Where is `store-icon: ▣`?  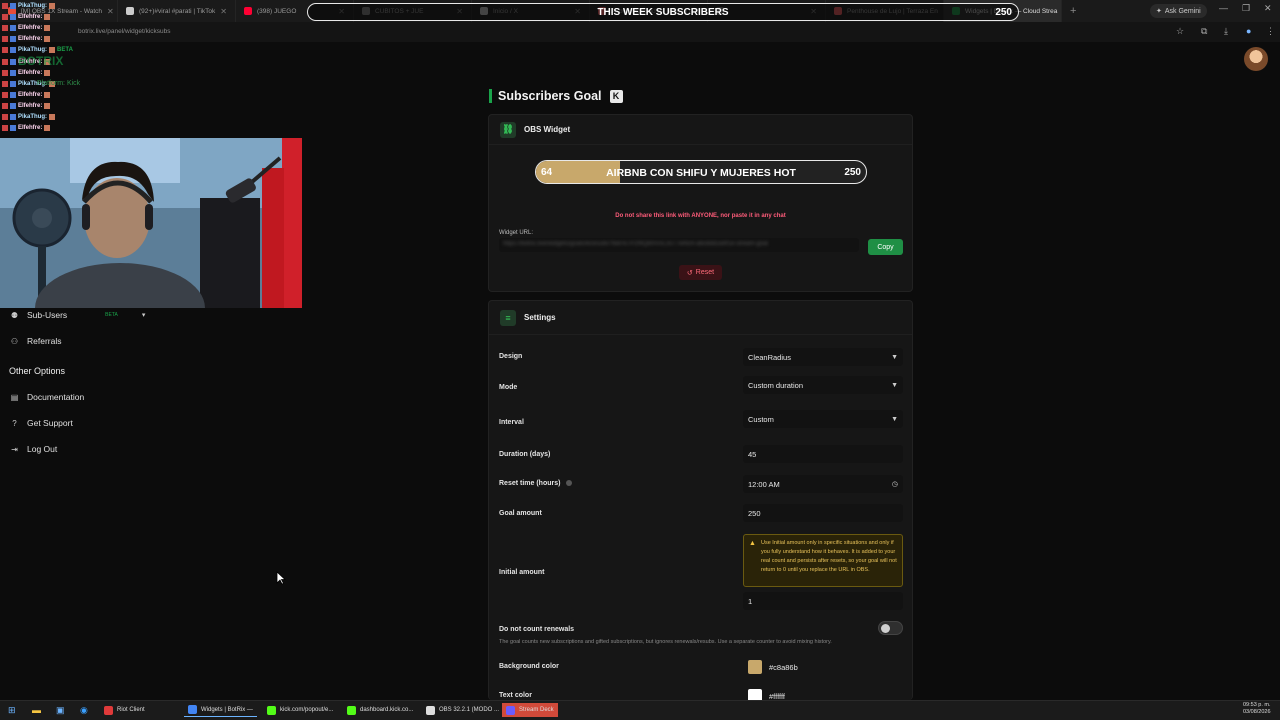
store-icon: ▣ is located at coordinates (60, 709).